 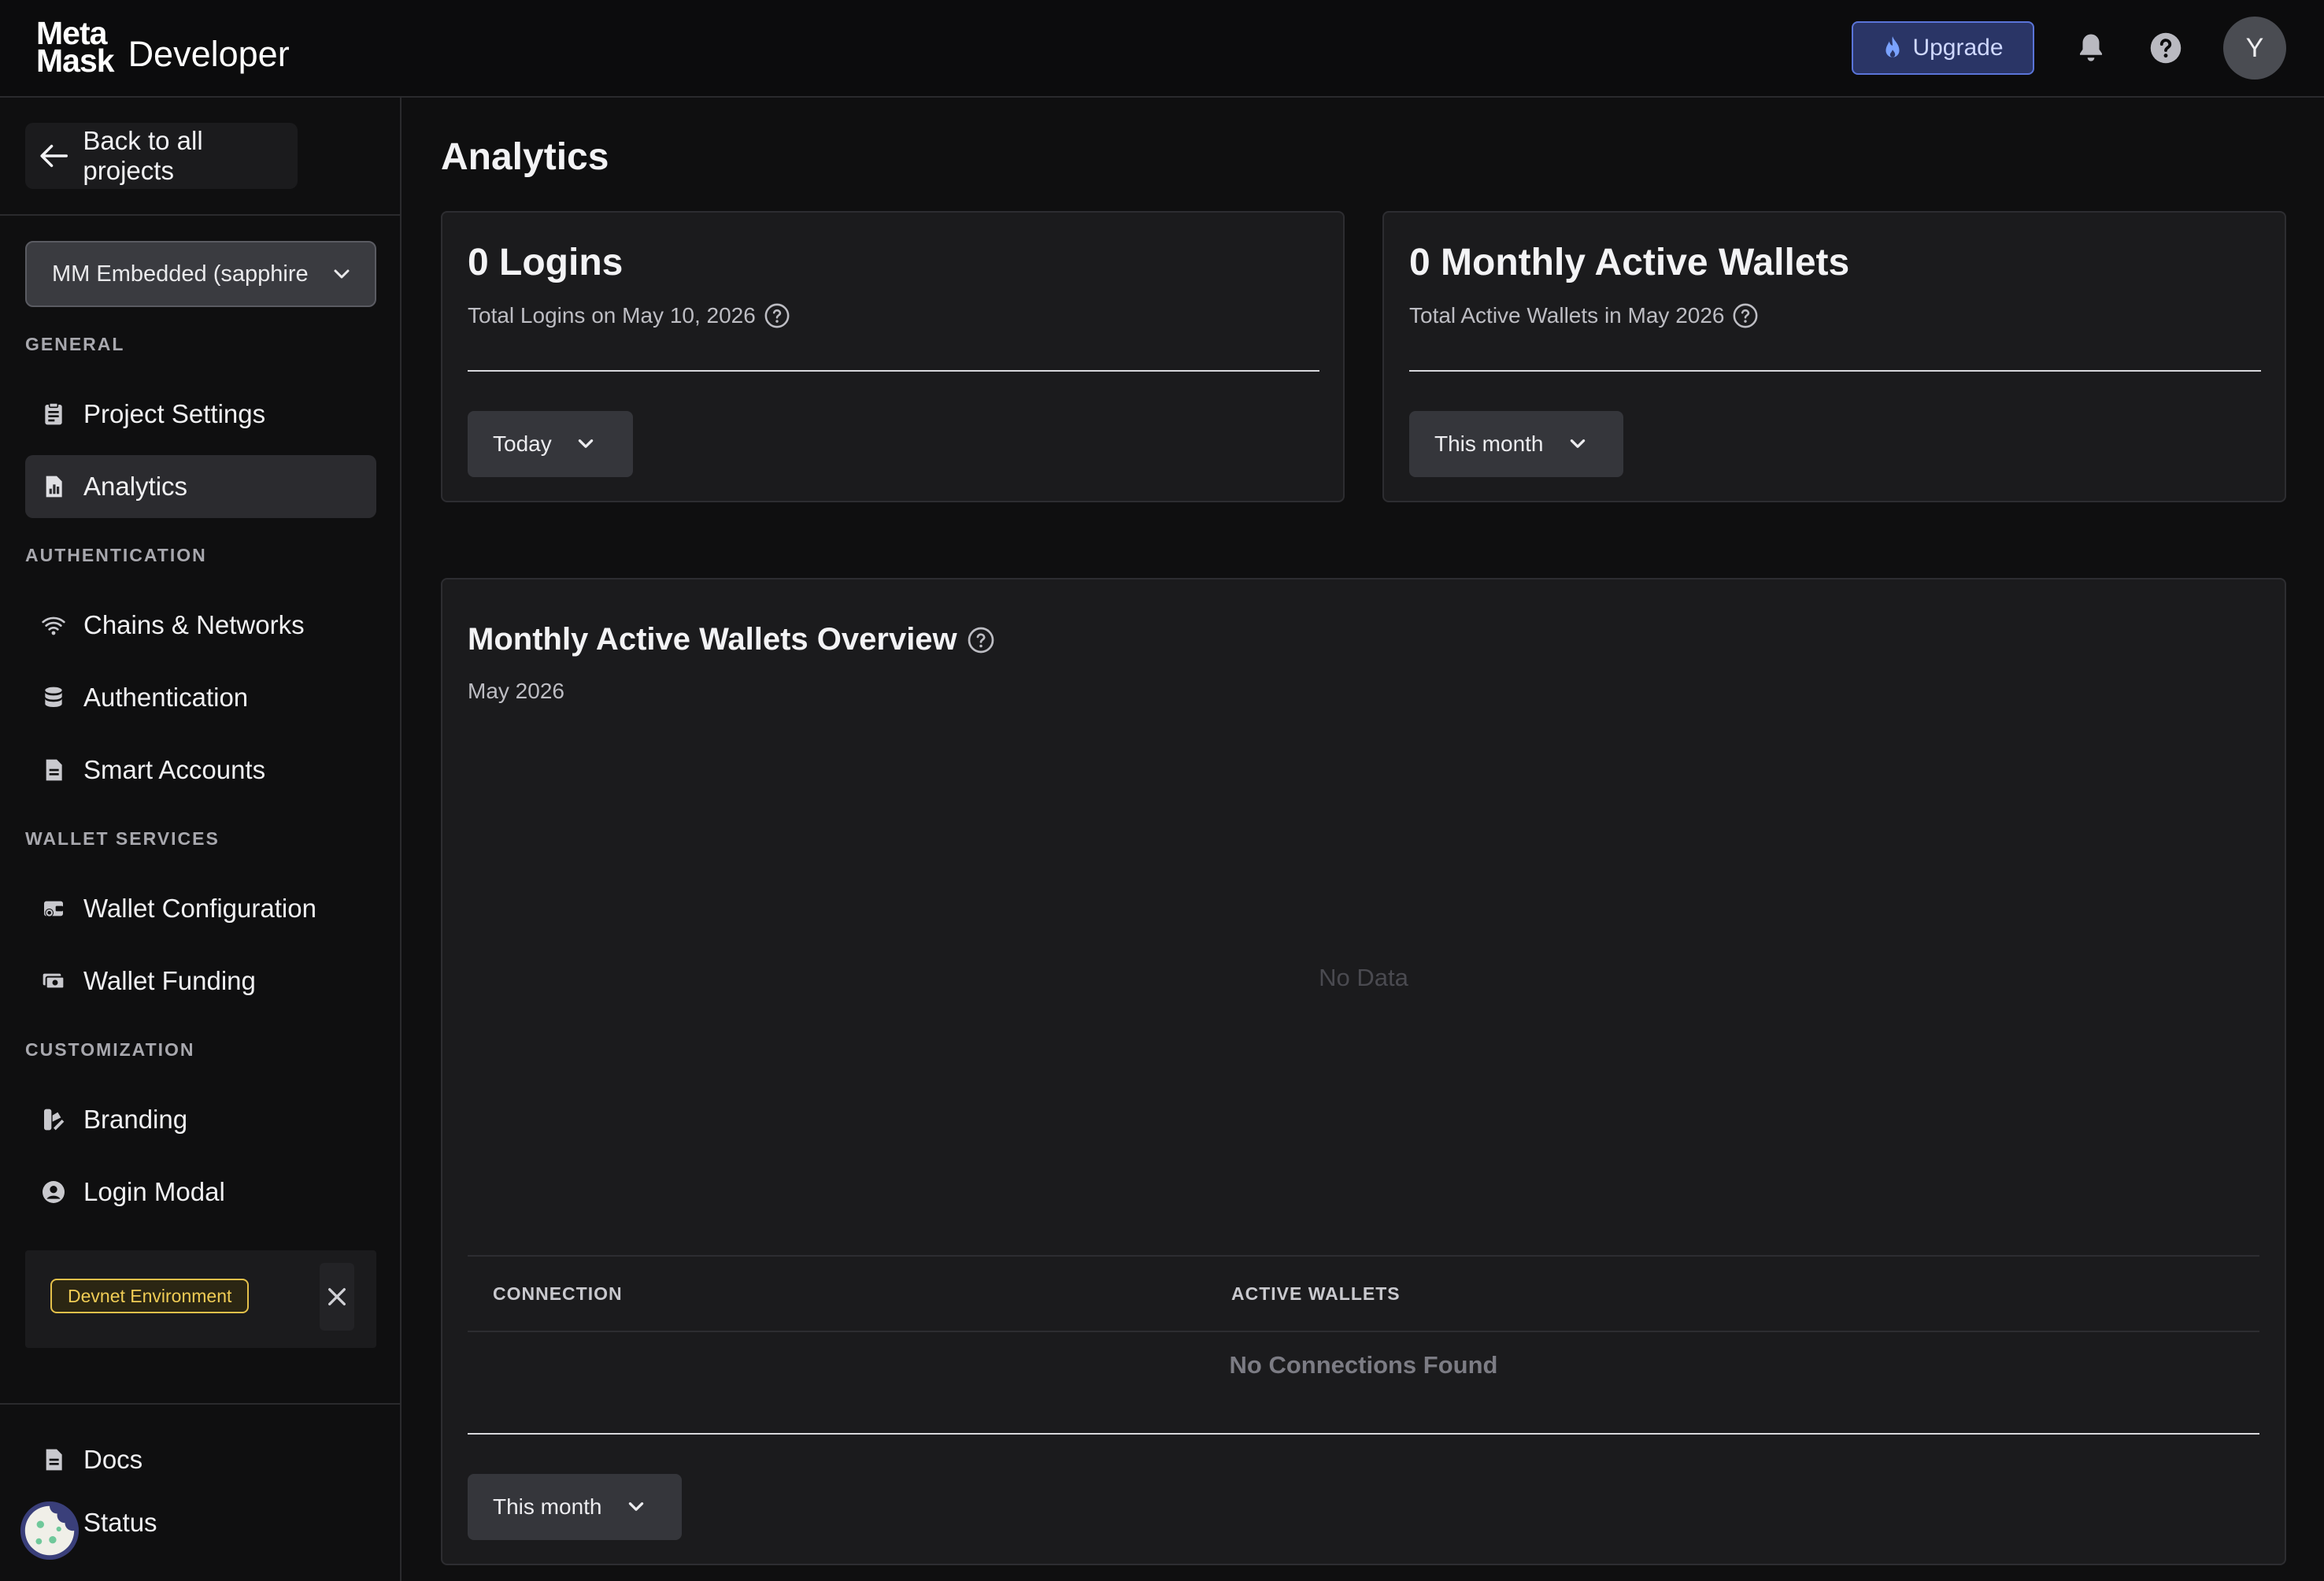 What do you see at coordinates (1892, 46) in the screenshot?
I see `flame-icon` at bounding box center [1892, 46].